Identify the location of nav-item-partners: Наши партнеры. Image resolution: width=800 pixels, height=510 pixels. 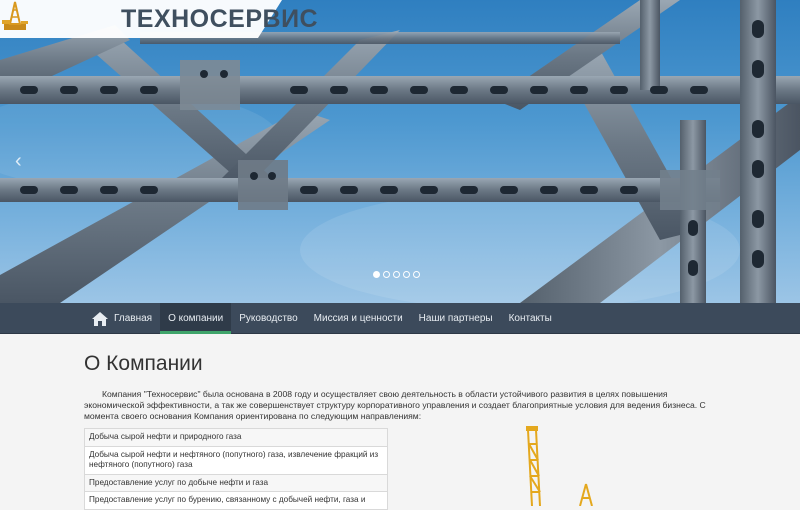
(456, 318).